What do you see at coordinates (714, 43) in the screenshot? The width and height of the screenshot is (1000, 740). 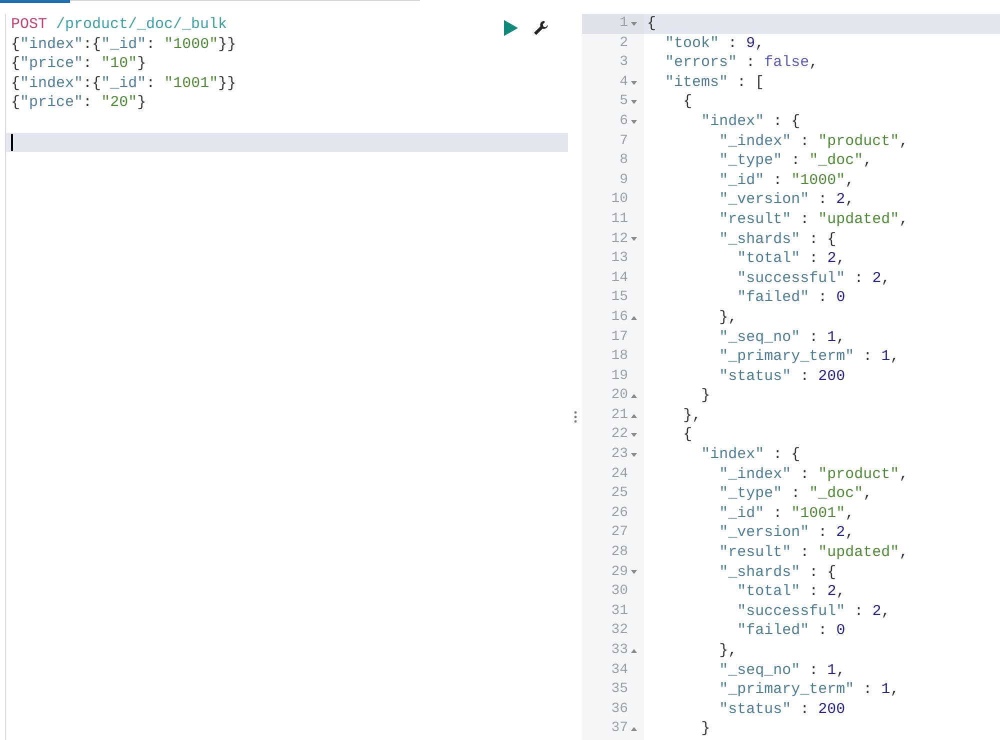 I see `code-line: "took" : 9,` at bounding box center [714, 43].